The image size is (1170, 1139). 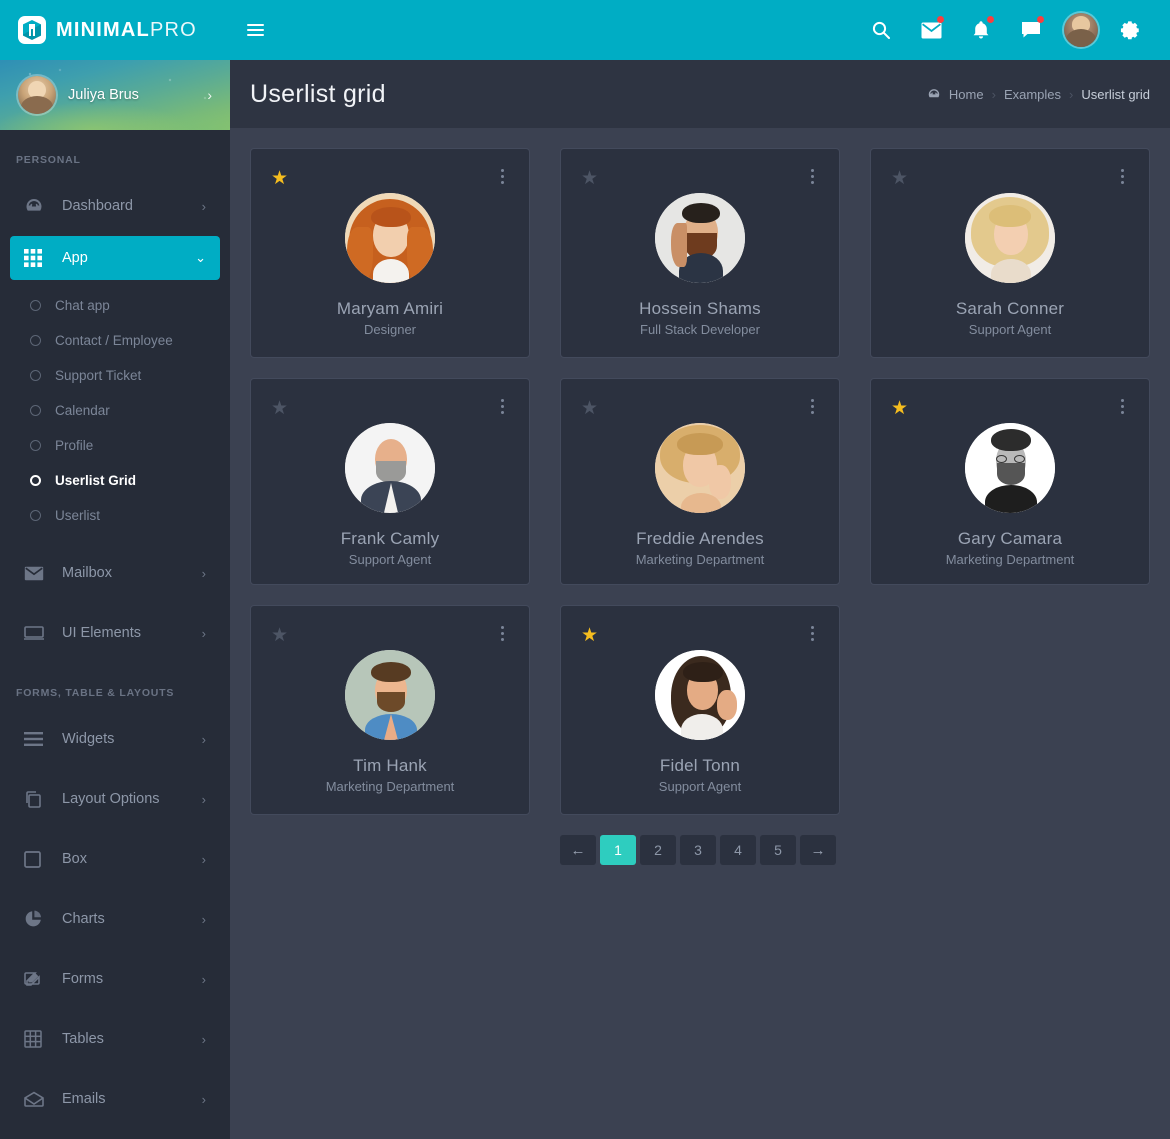 What do you see at coordinates (115, 445) in the screenshot?
I see `sidebar-subitem-profile: Profile` at bounding box center [115, 445].